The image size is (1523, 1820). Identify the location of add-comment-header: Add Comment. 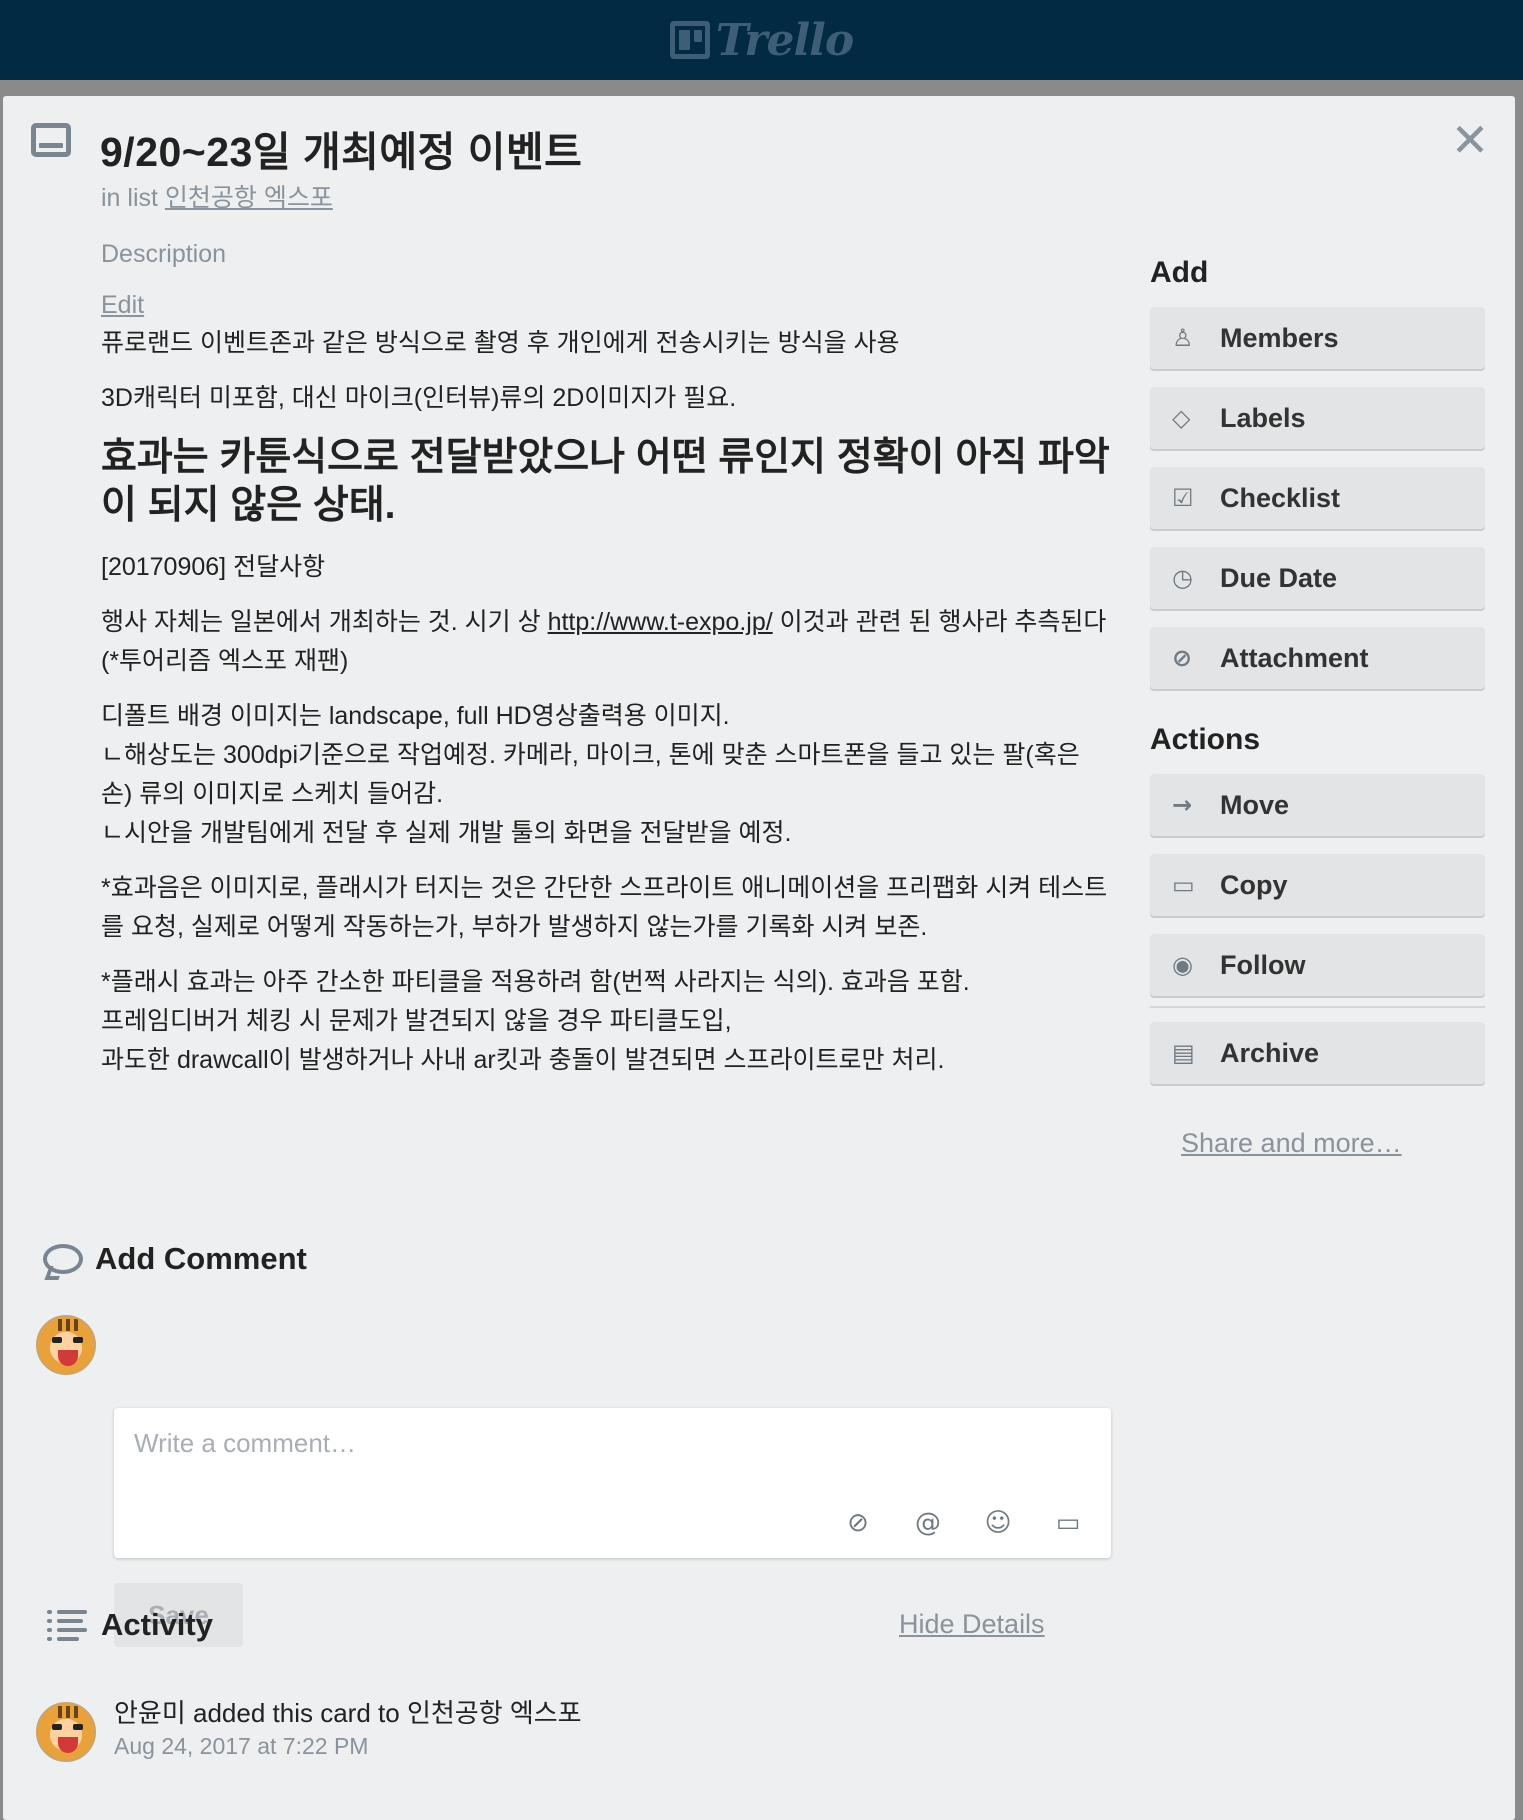
(175, 1259).